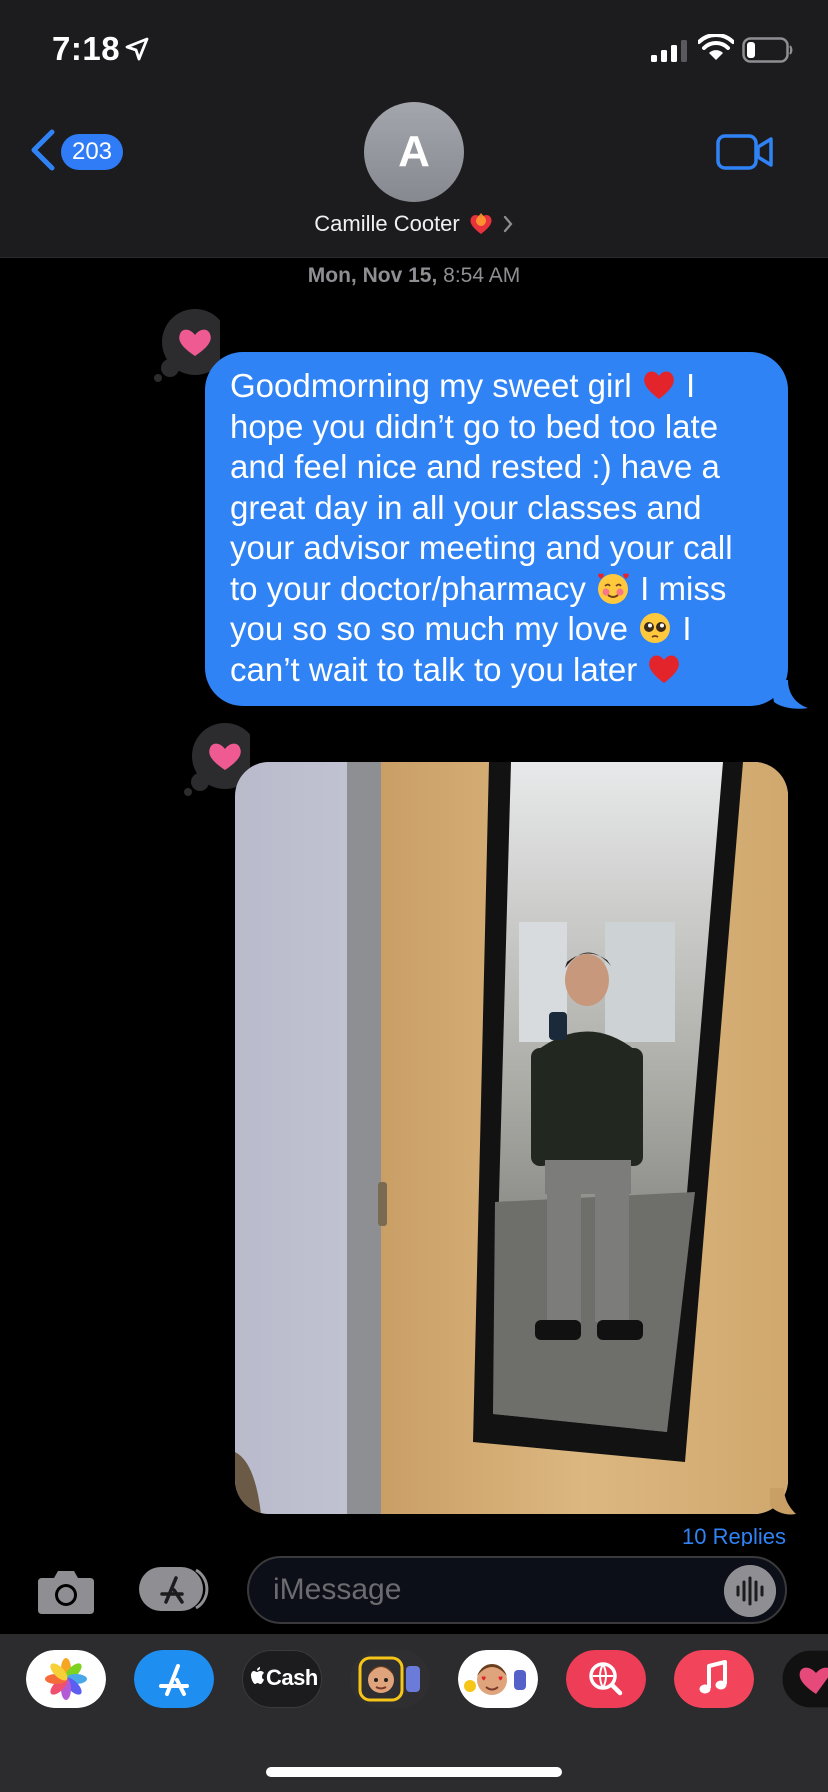  Describe the element at coordinates (517, 1590) in the screenshot. I see `message-input` at that location.